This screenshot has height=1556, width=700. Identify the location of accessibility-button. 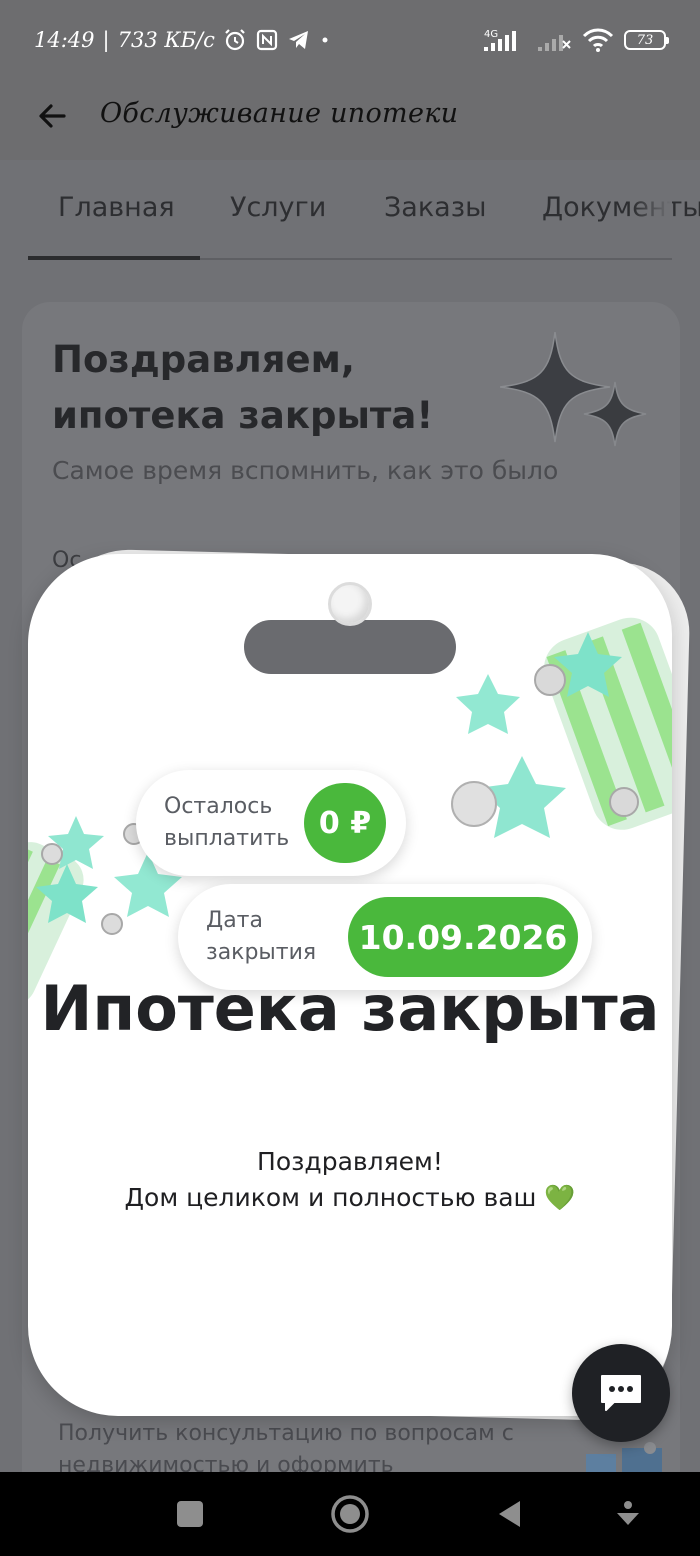
(628, 1514).